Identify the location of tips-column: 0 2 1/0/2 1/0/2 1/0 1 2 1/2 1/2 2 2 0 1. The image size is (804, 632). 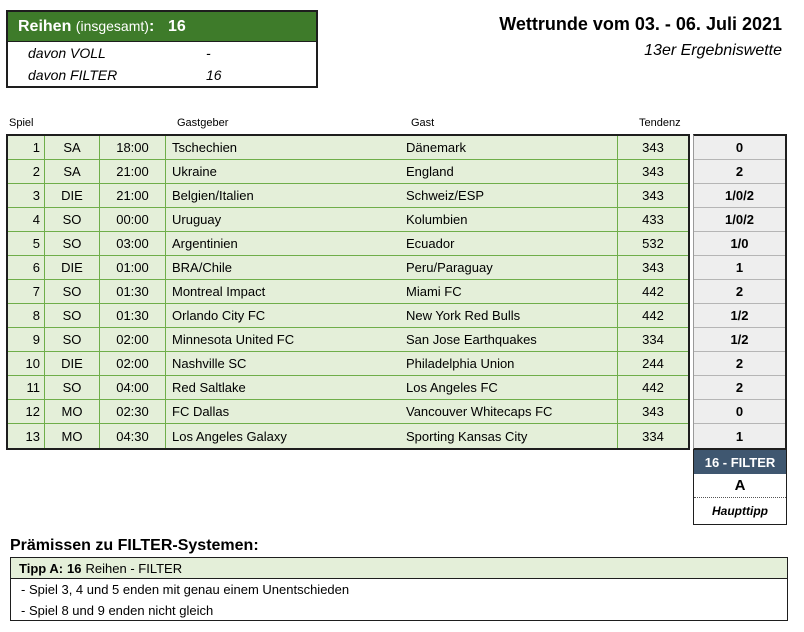
(740, 292).